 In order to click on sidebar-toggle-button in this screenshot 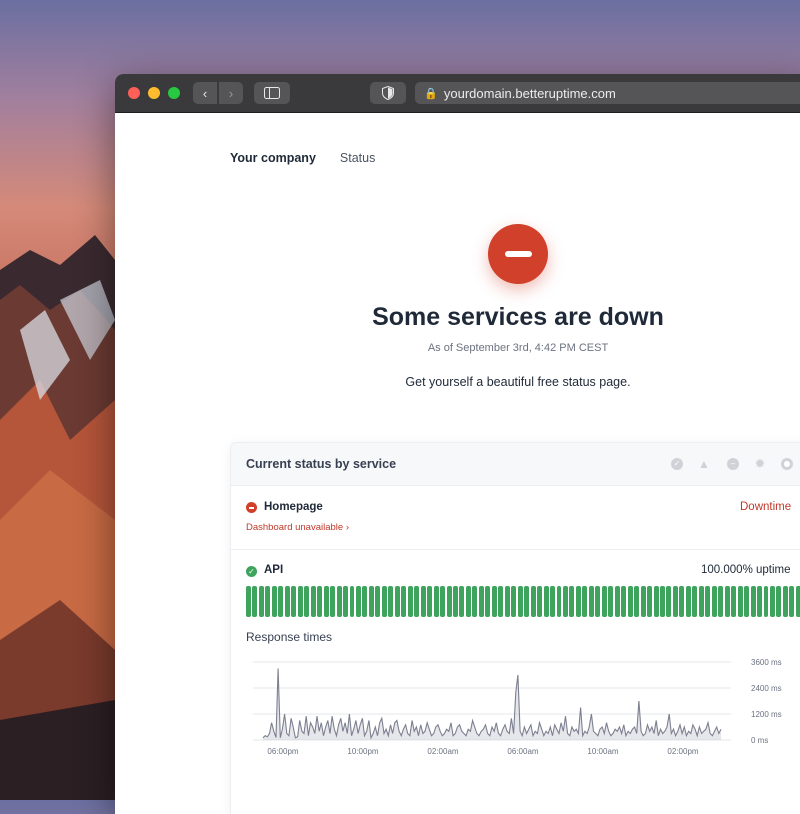, I will do `click(272, 93)`.